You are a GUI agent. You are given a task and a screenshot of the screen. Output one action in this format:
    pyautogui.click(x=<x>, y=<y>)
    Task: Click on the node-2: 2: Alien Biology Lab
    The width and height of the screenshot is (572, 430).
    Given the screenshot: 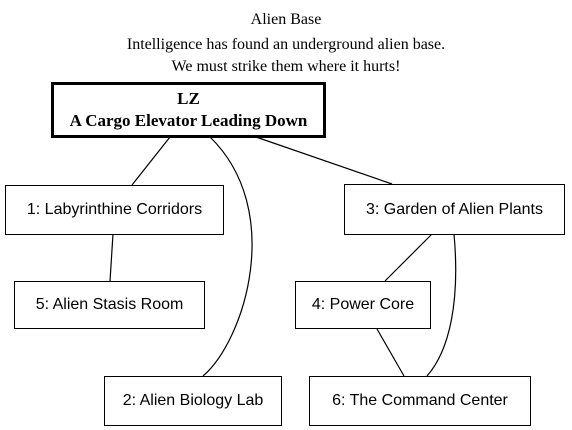 What is the action you would take?
    pyautogui.click(x=193, y=401)
    